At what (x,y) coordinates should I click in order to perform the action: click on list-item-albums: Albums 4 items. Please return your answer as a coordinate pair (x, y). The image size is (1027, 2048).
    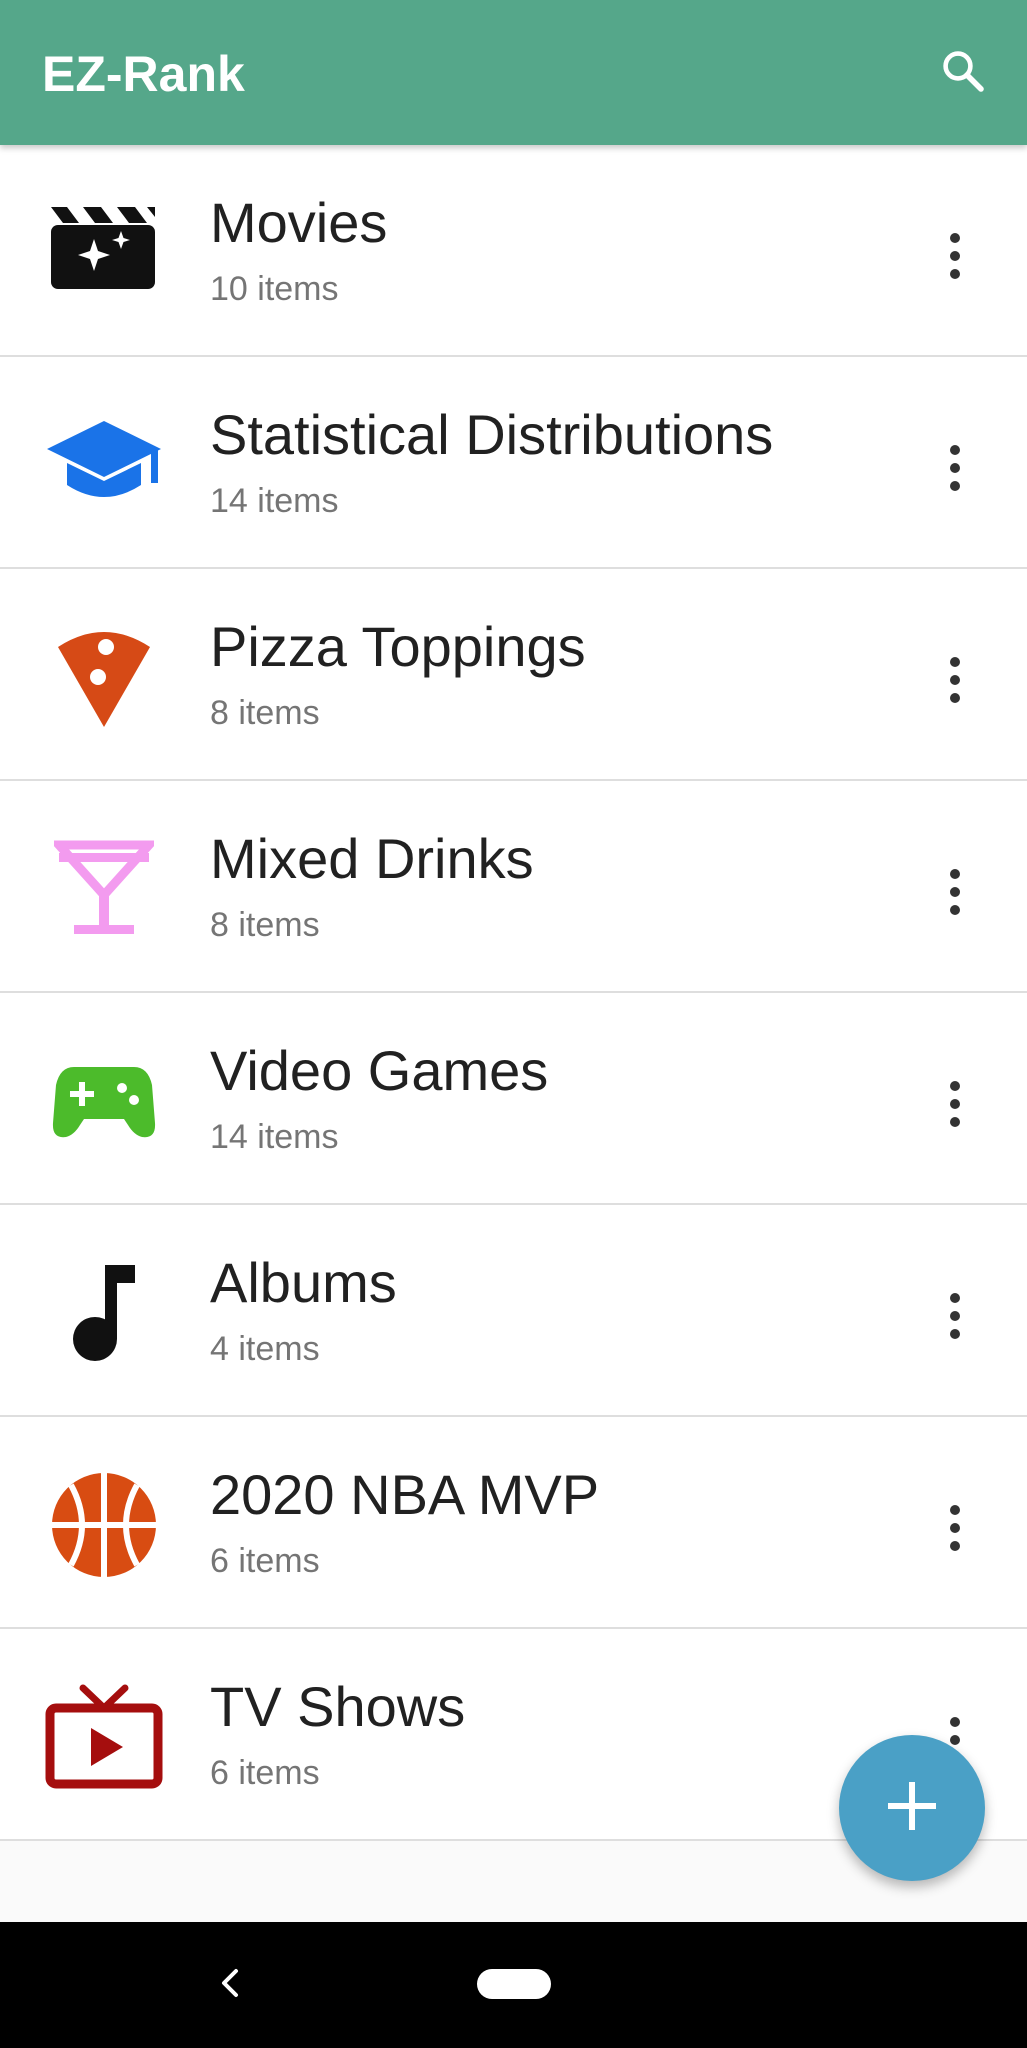
    Looking at the image, I should click on (513, 1311).